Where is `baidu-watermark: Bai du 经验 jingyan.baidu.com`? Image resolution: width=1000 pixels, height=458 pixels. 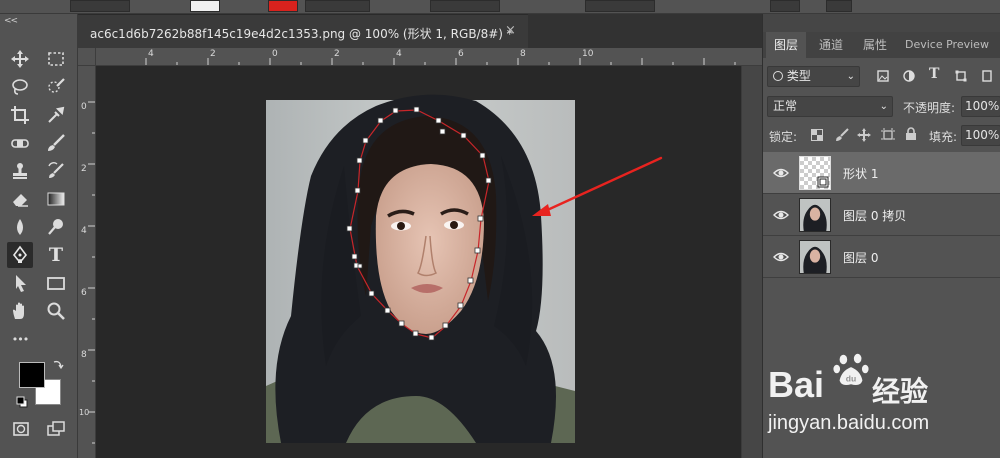
baidu-watermark: Bai du 经验 jingyan.baidu.com is located at coordinates (882, 395).